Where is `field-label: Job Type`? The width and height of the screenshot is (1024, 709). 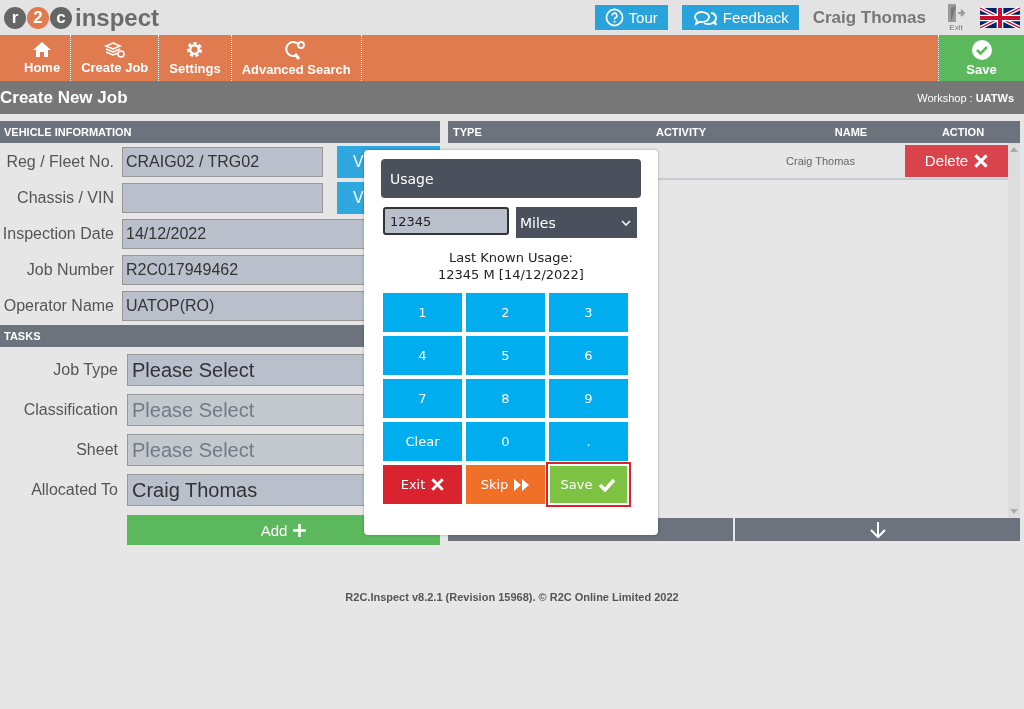 field-label: Job Type is located at coordinates (85, 370).